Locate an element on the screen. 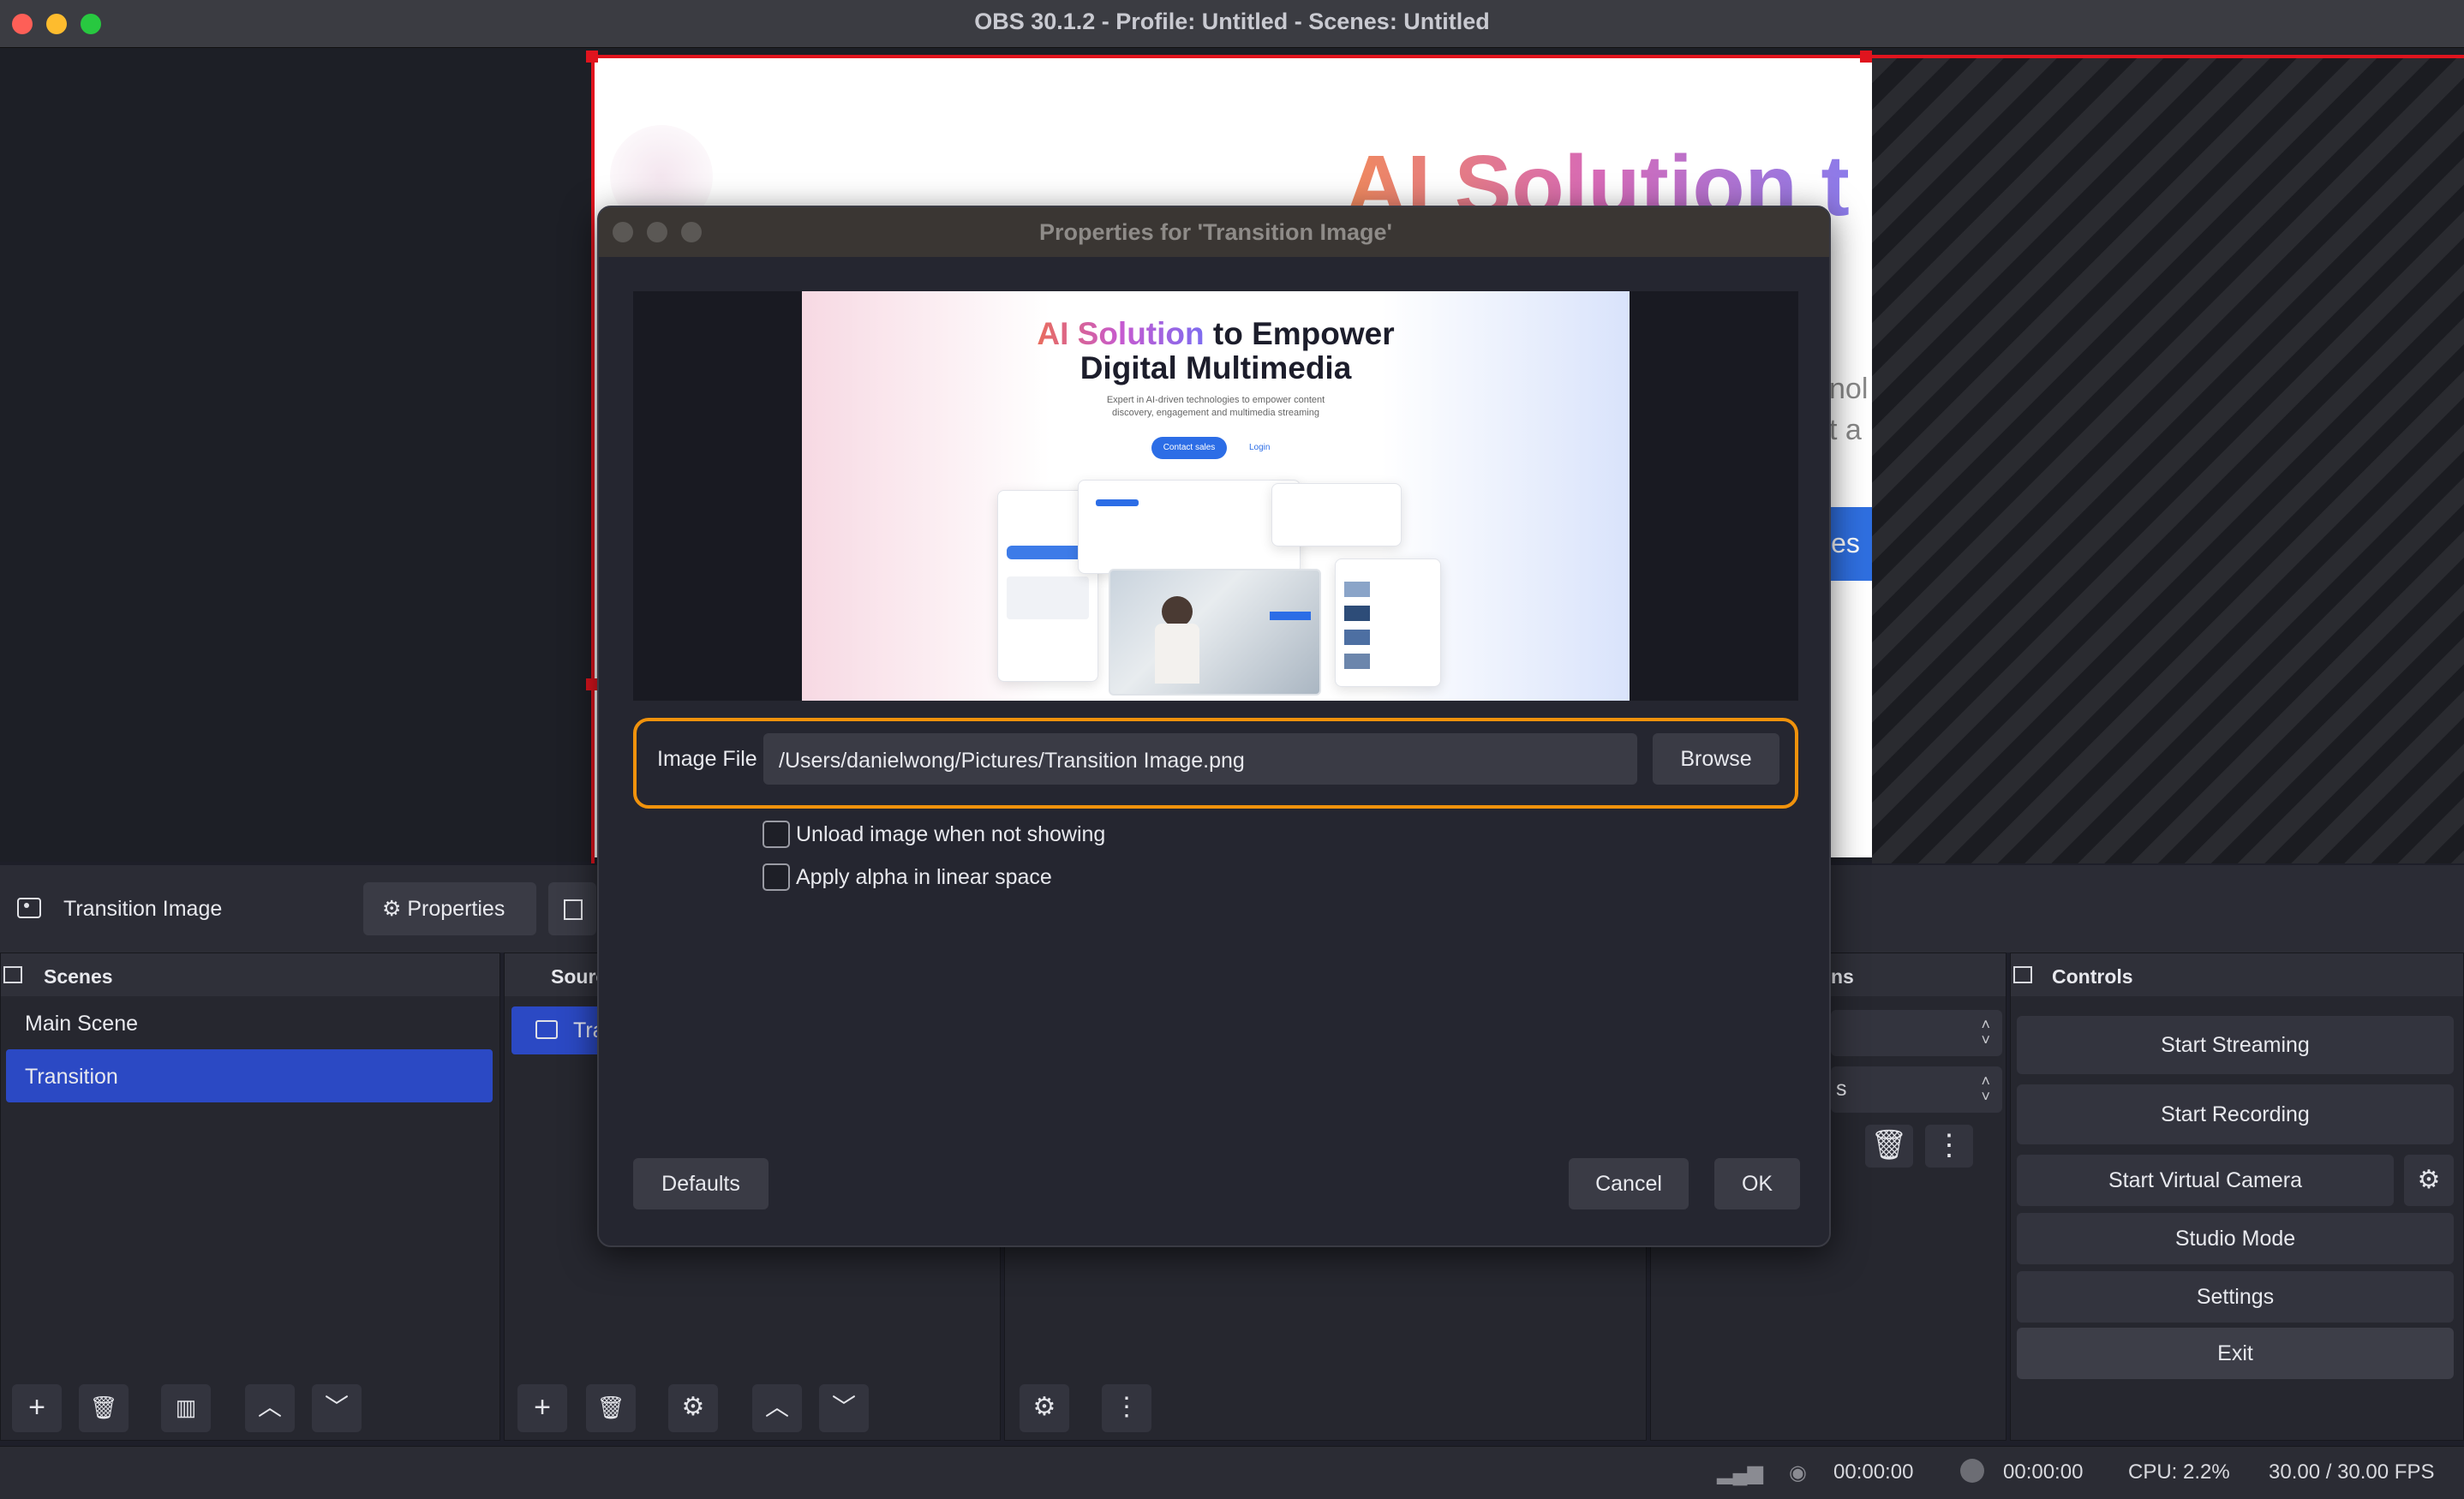 The width and height of the screenshot is (2464, 1499). thumbnail-headline-line2: Digital Multimedia is located at coordinates (1215, 367).